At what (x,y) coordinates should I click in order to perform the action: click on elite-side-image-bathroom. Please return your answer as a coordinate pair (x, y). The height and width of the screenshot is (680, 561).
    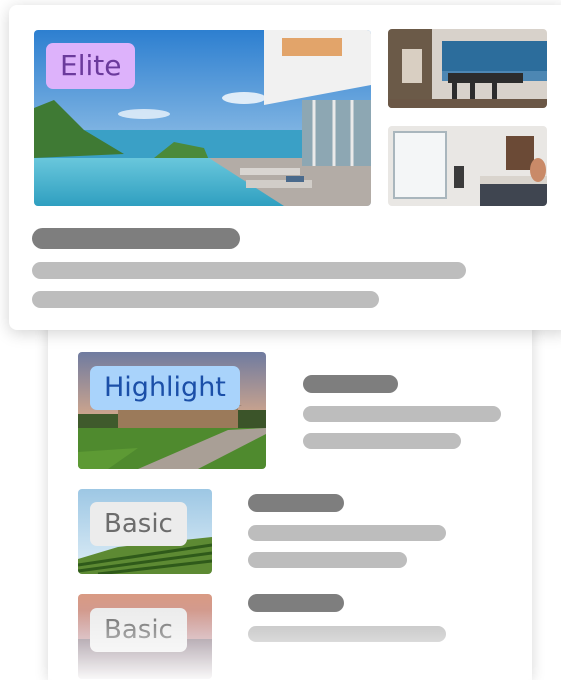
    Looking at the image, I should click on (467, 166).